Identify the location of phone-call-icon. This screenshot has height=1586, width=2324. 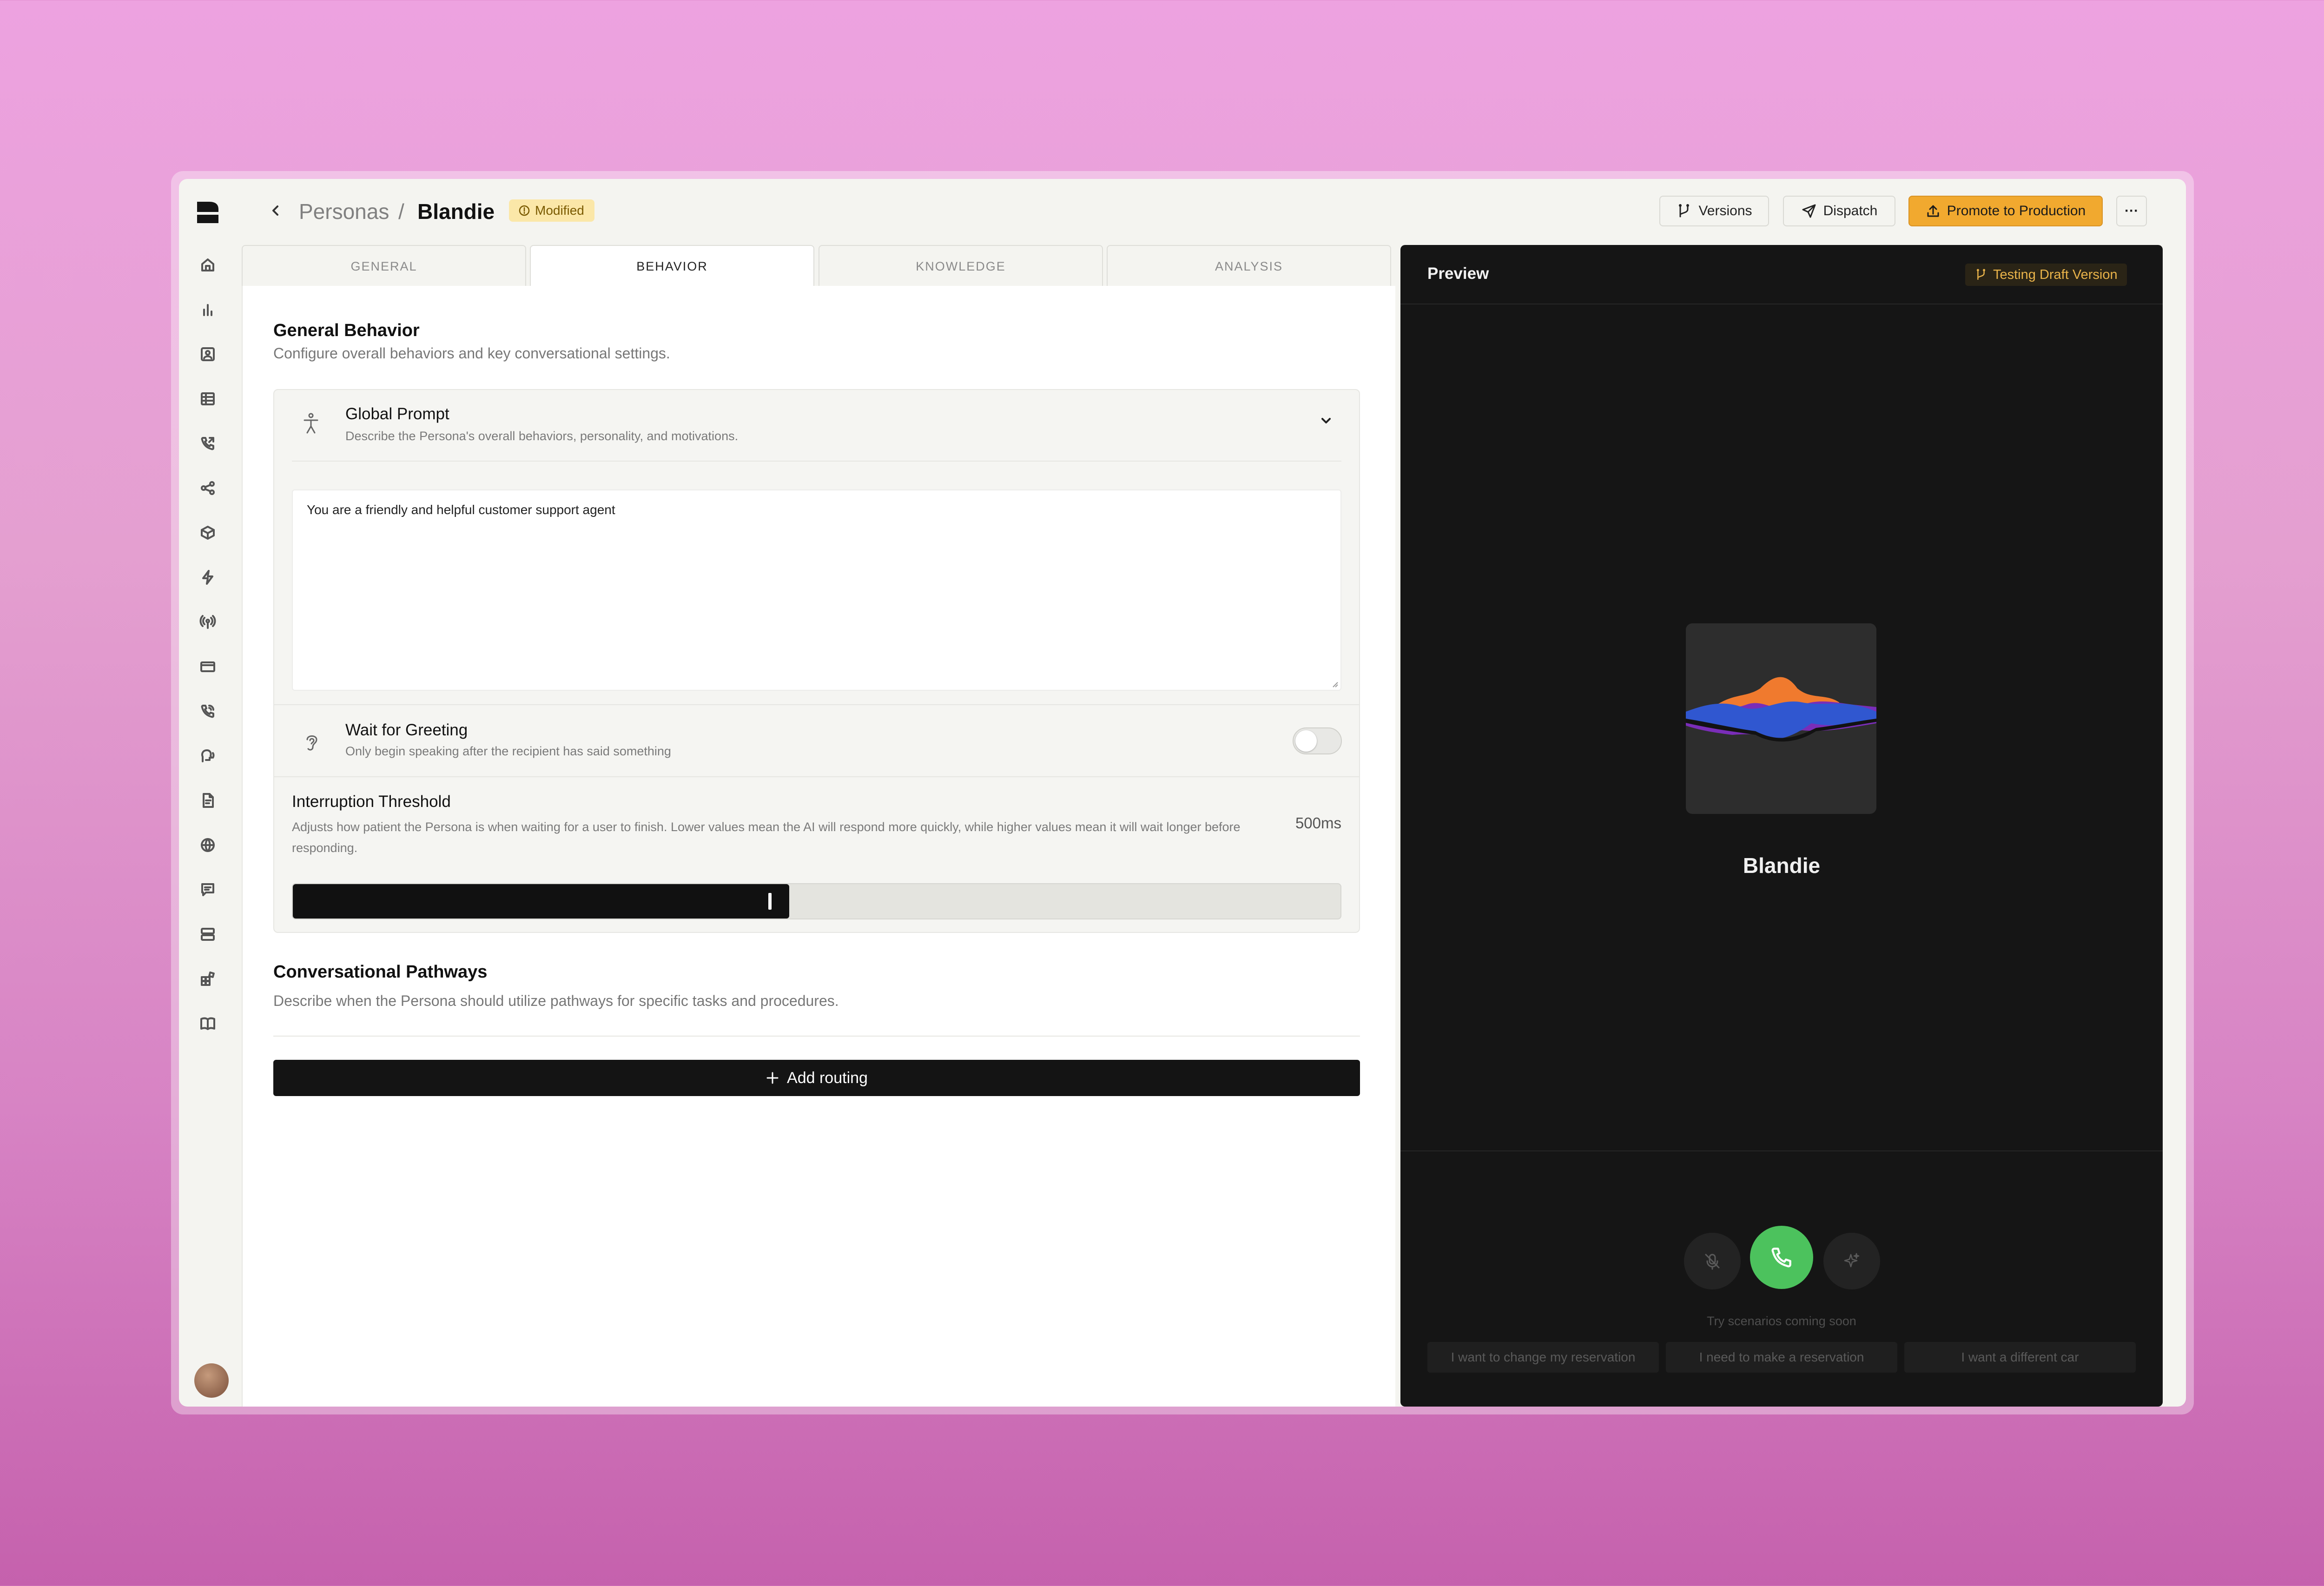
(207, 711).